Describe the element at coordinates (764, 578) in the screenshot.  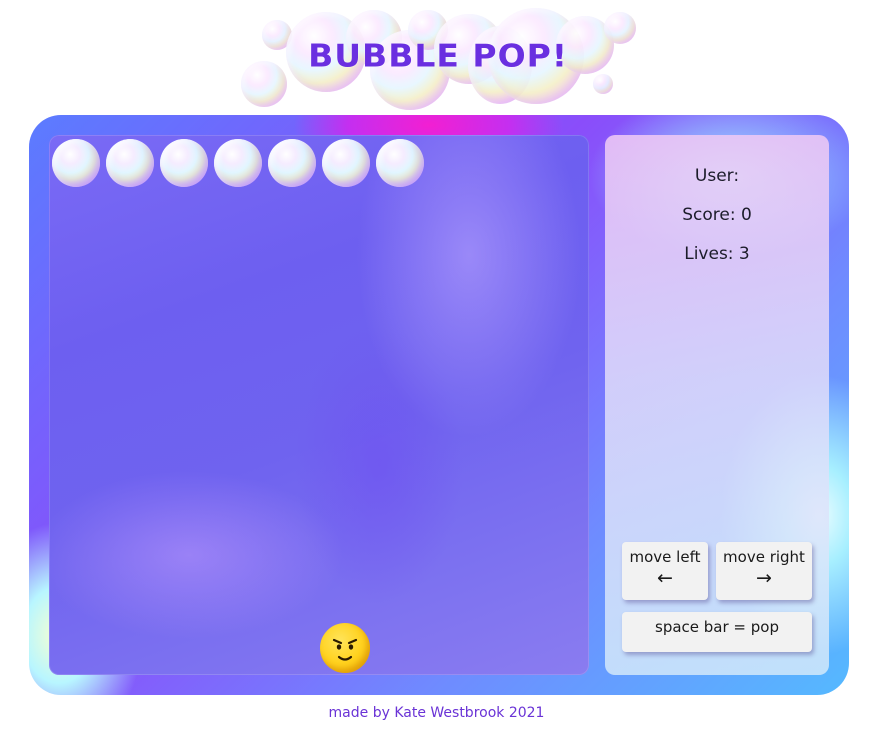
I see `arrow-right-icon: →` at that location.